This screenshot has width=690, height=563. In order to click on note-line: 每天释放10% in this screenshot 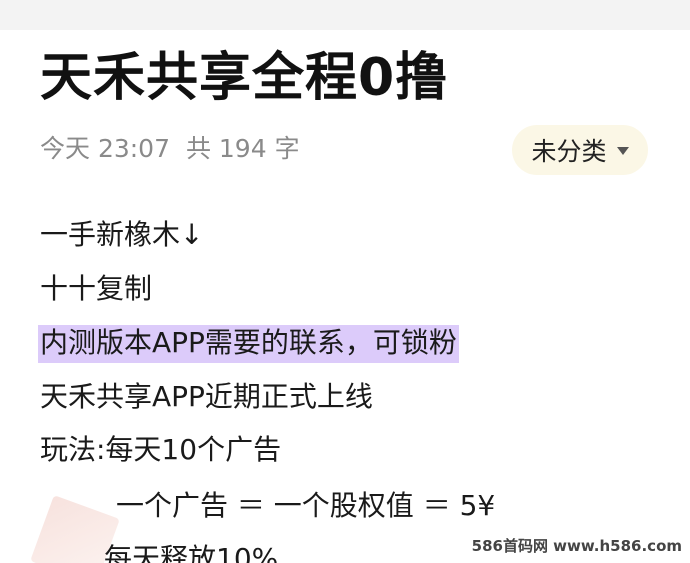, I will do `click(191, 554)`.